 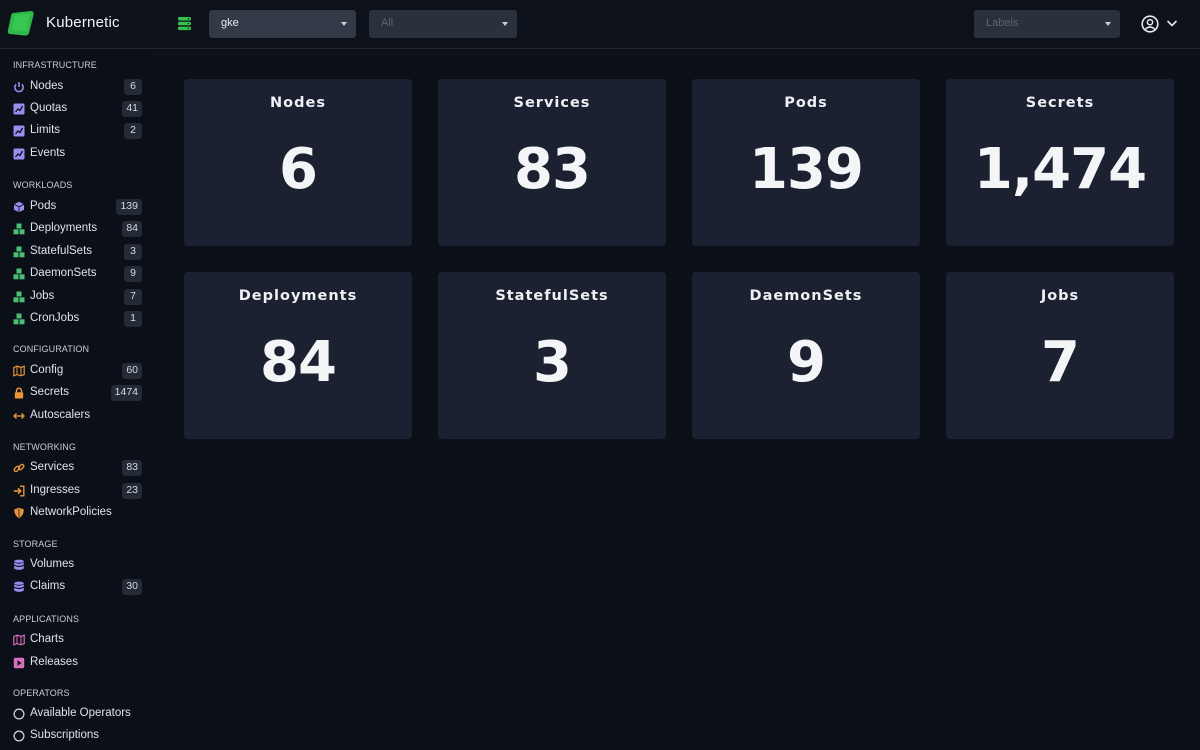 I want to click on card-title: Services, so click(x=552, y=103).